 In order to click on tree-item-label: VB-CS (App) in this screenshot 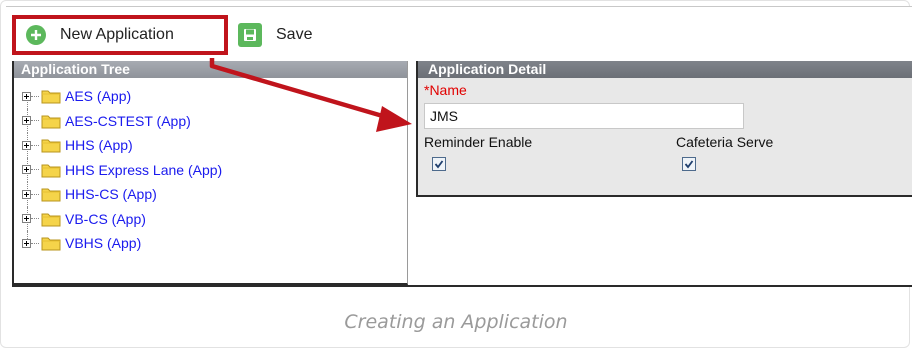, I will do `click(105, 219)`.